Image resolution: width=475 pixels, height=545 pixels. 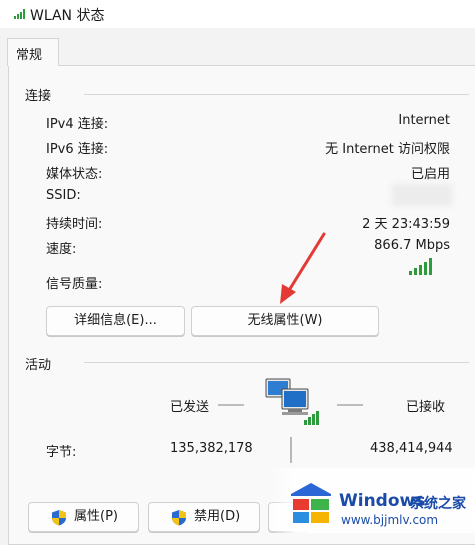 I want to click on disable-label: 禁用(D), so click(x=217, y=516).